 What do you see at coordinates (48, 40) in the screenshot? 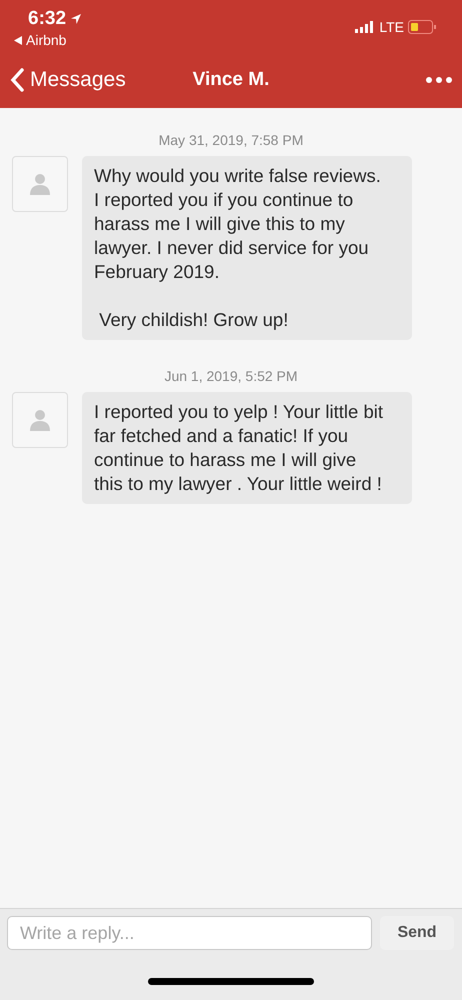
I see `back-to-app-link: Airbnb` at bounding box center [48, 40].